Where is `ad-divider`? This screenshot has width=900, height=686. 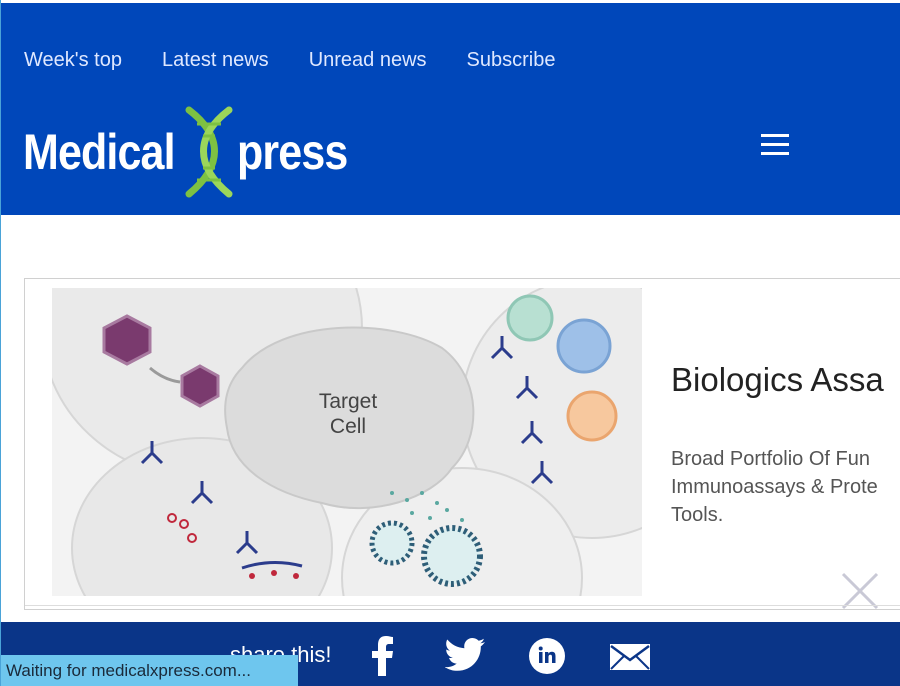 ad-divider is located at coordinates (462, 605).